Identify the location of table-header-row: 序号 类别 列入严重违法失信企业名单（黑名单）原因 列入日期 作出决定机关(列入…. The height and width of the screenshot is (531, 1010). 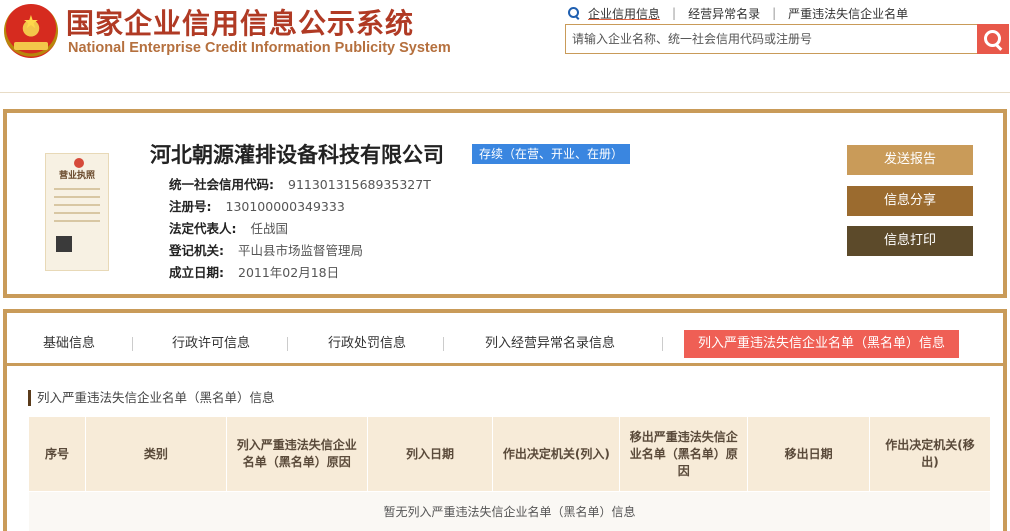
(509, 454).